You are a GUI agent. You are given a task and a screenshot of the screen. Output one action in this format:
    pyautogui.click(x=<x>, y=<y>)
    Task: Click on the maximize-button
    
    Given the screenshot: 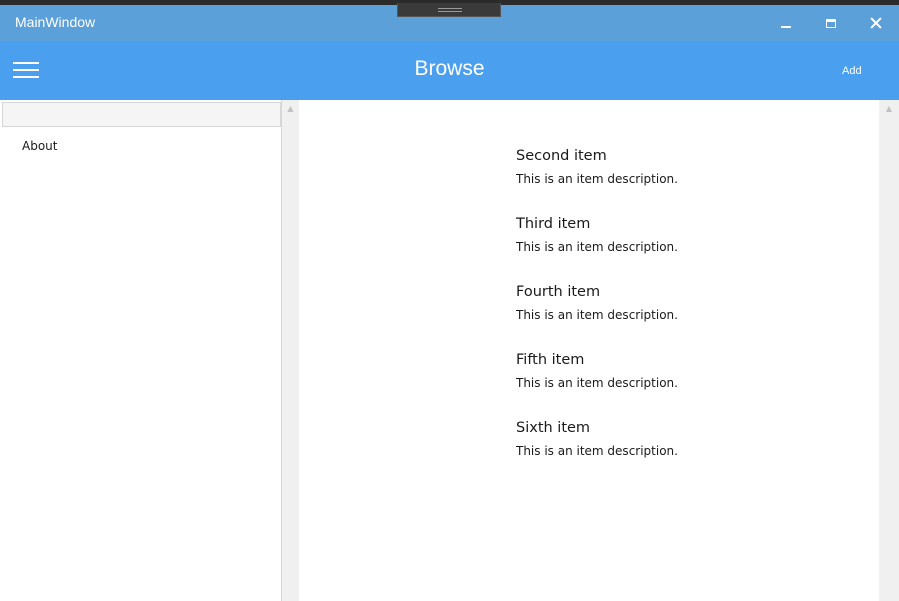 What is the action you would take?
    pyautogui.click(x=830, y=23)
    